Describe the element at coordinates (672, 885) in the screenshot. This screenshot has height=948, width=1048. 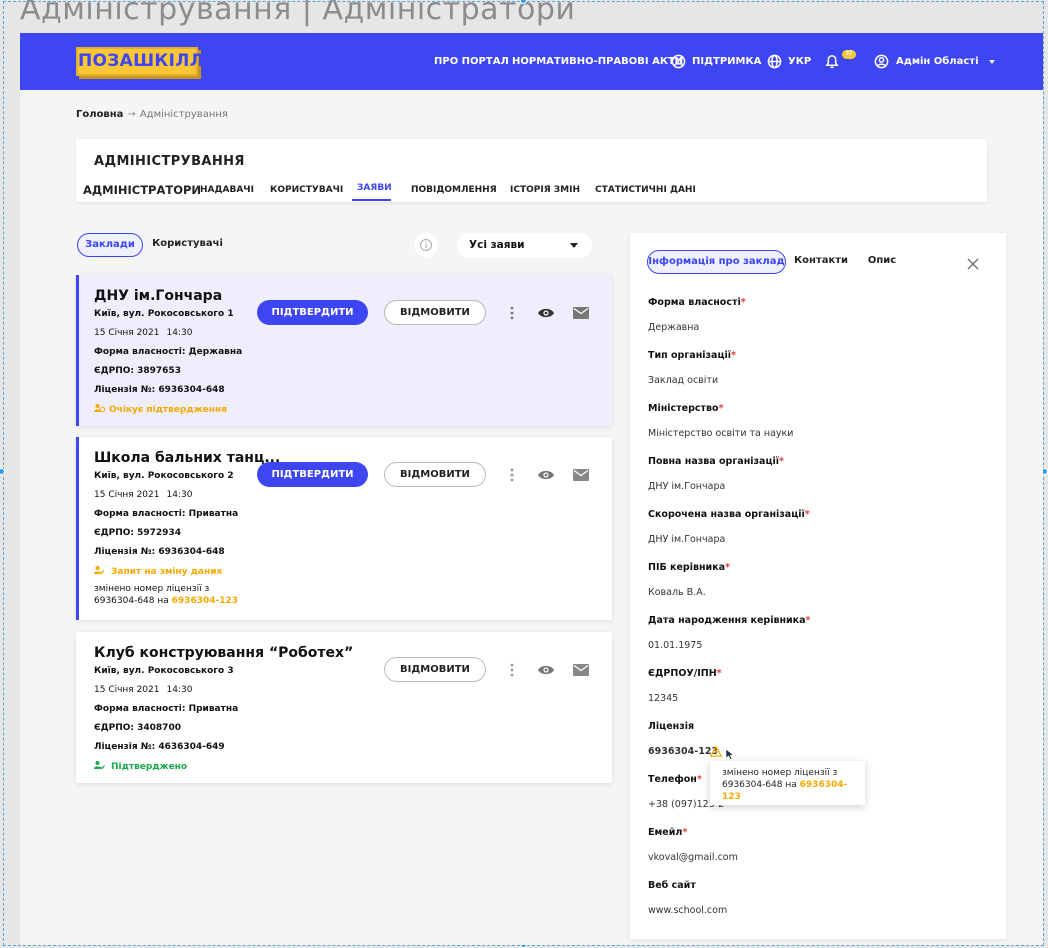
I see `field-label-website: Веб сайт` at that location.